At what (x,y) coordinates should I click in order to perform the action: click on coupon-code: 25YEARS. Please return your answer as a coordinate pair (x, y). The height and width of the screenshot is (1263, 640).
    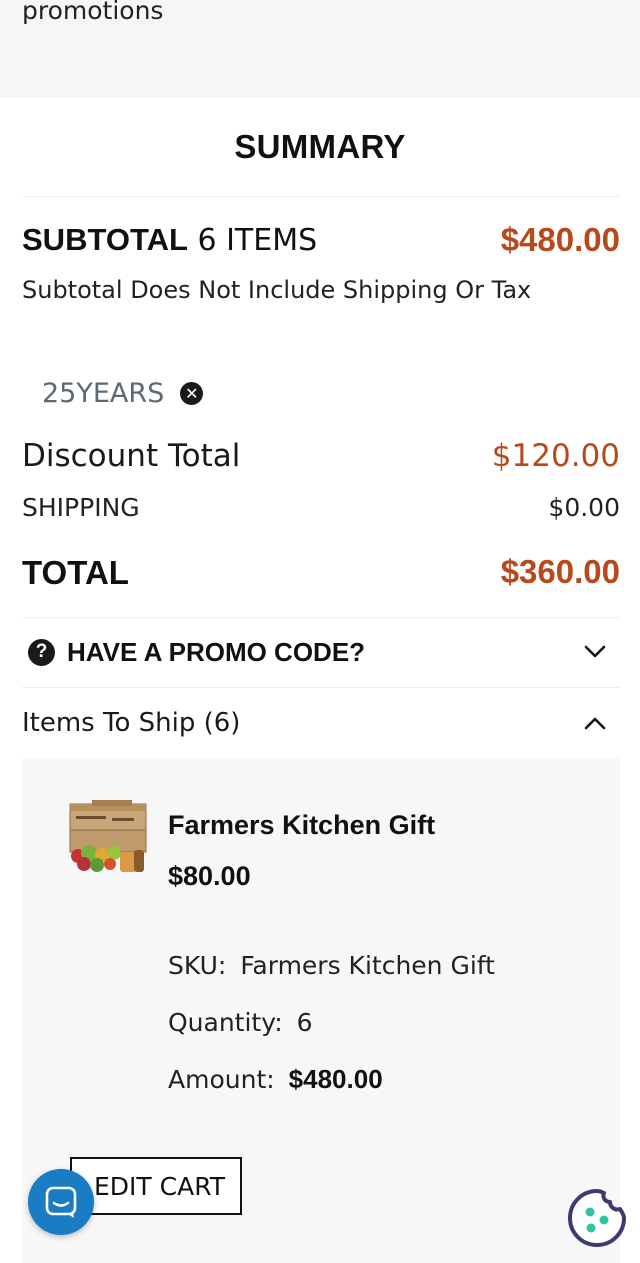
    Looking at the image, I should click on (103, 393).